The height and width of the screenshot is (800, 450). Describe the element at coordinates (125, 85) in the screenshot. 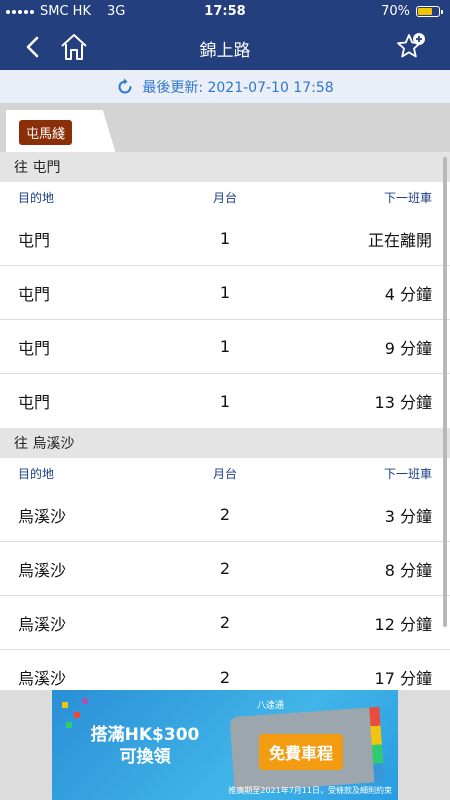

I see `refresh-icon` at that location.